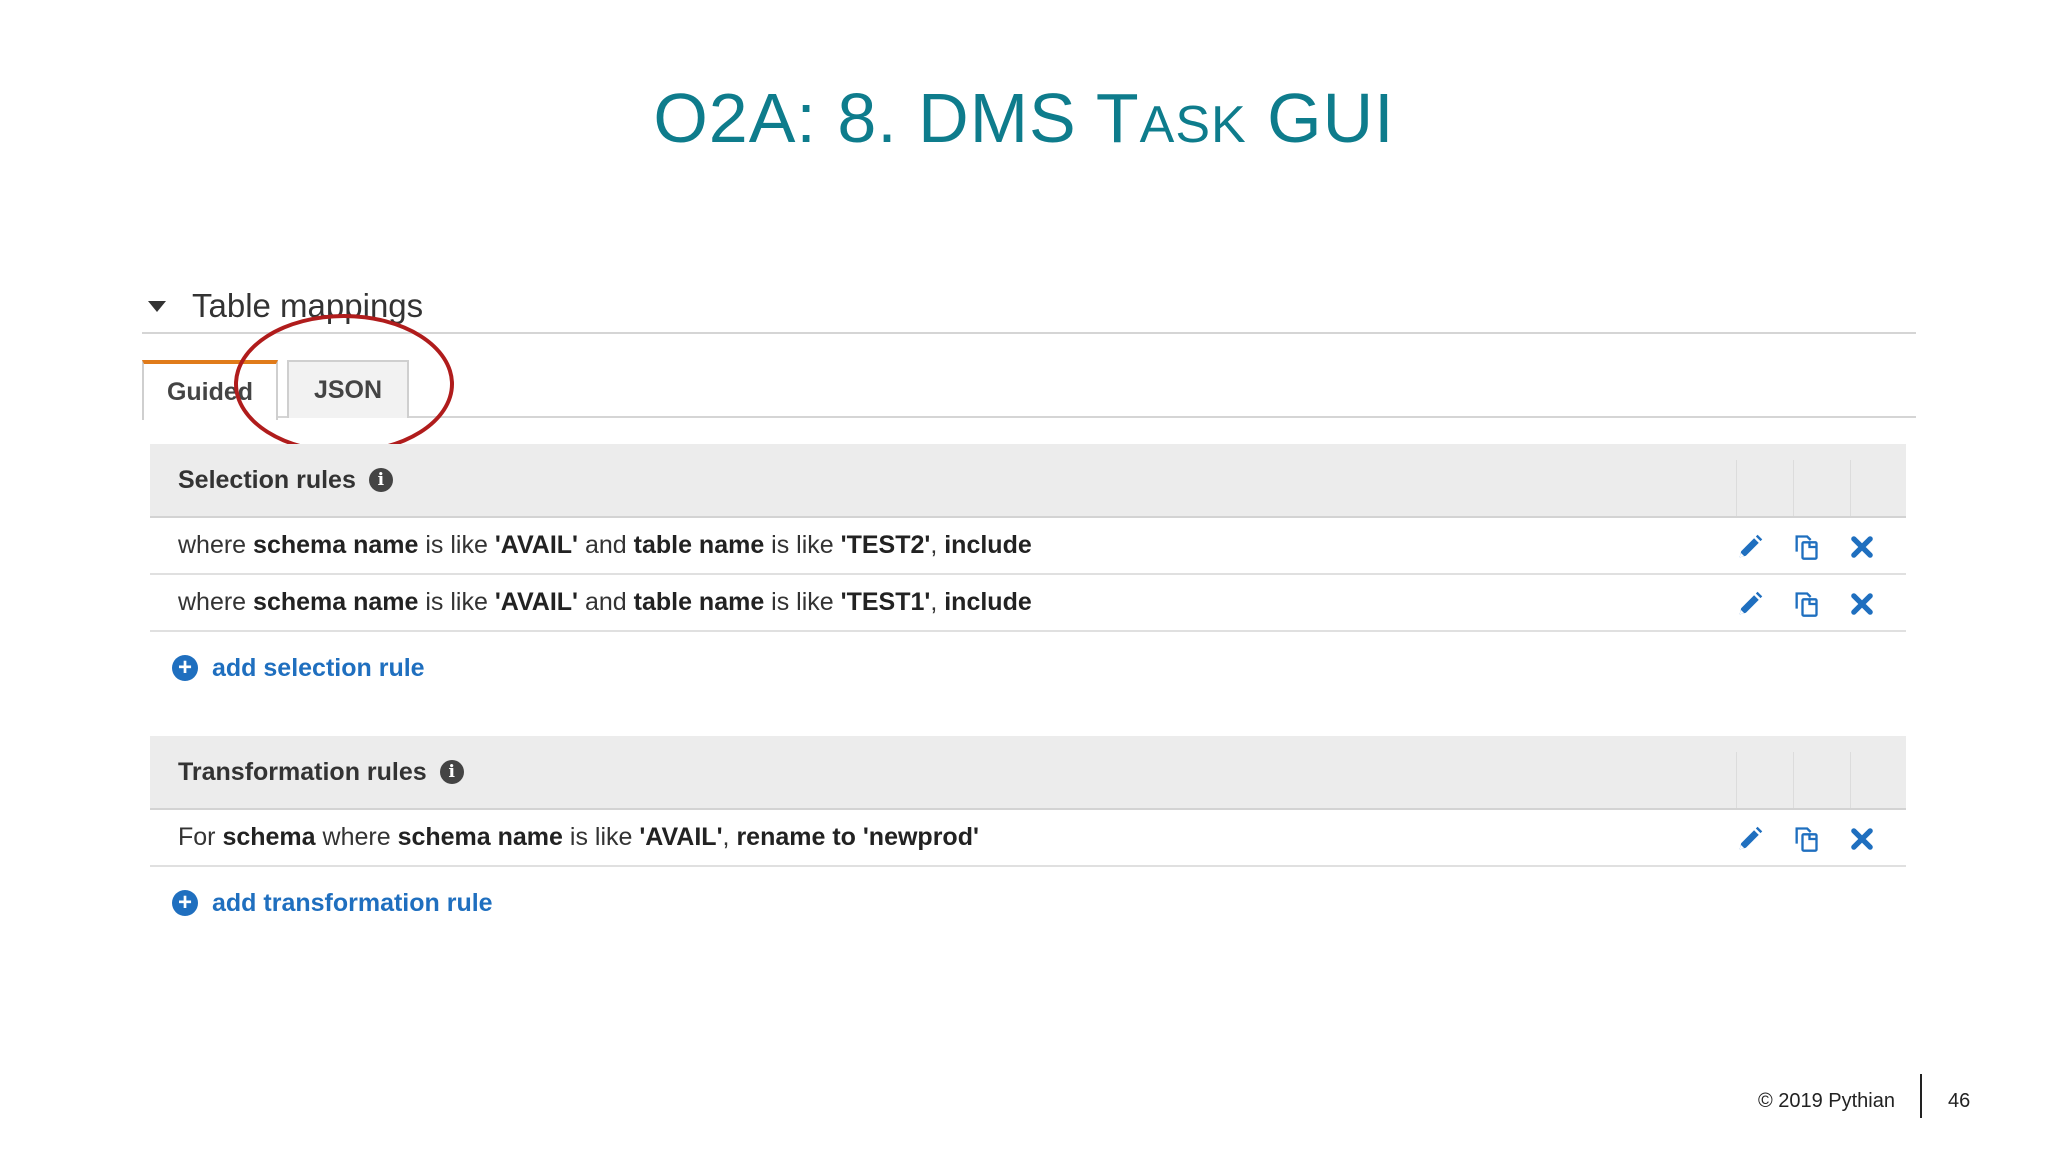  I want to click on add-selection-rule-label: add selection rule, so click(318, 667).